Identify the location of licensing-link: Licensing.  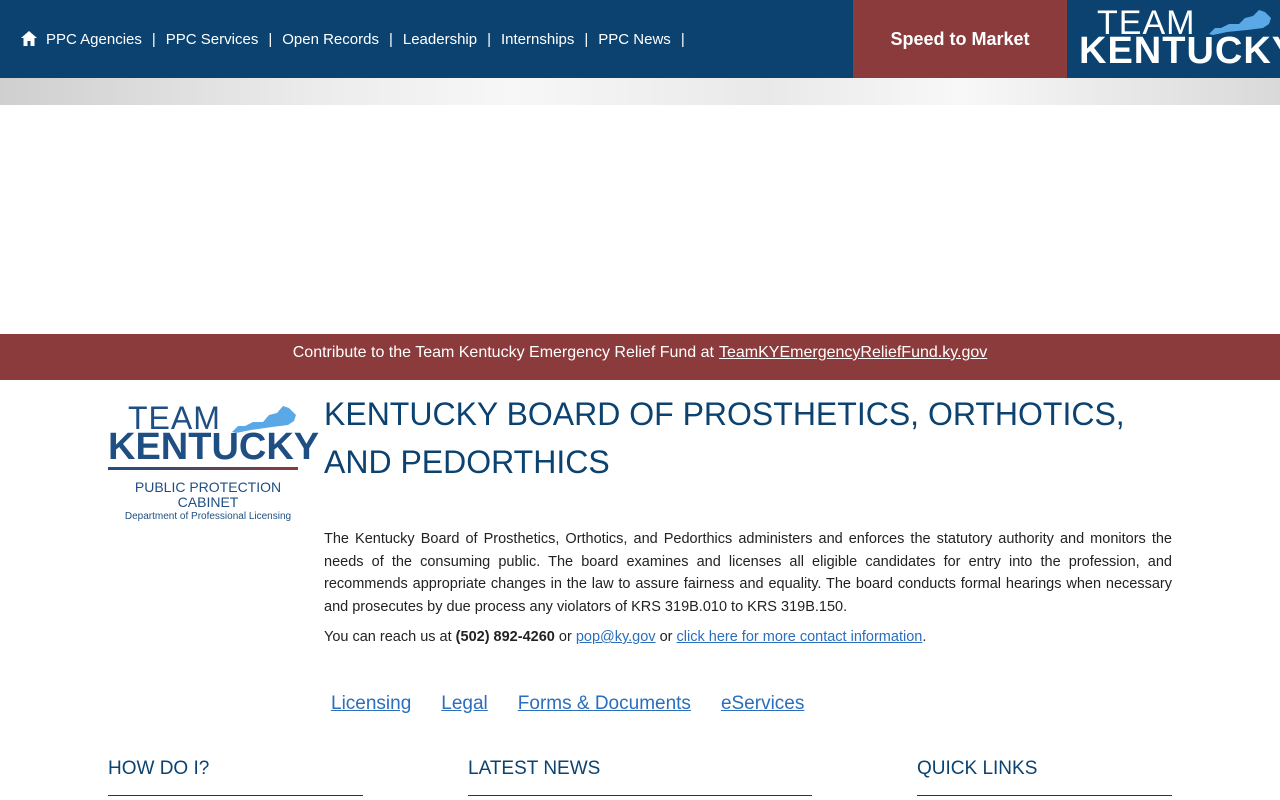
(371, 704).